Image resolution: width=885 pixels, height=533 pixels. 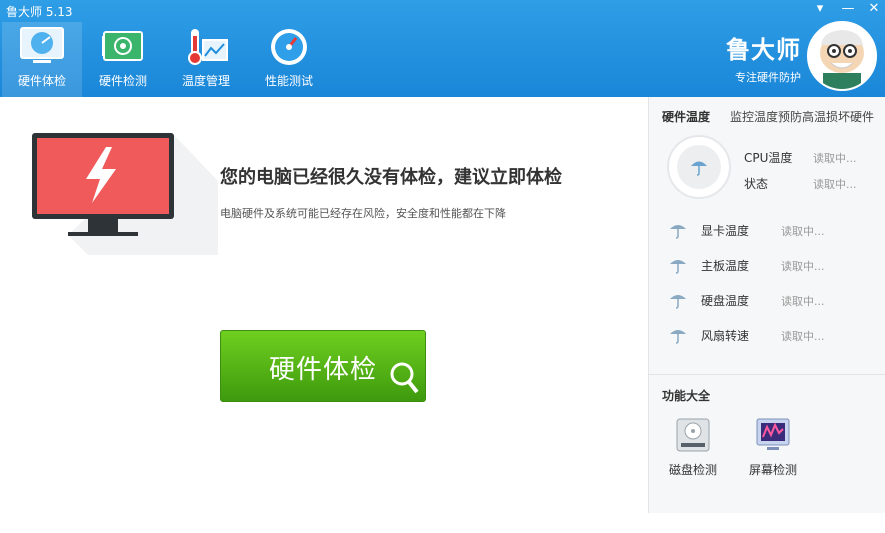 What do you see at coordinates (802, 117) in the screenshot?
I see `temperature-section-desc: 监控温度预防高温损坏硬件` at bounding box center [802, 117].